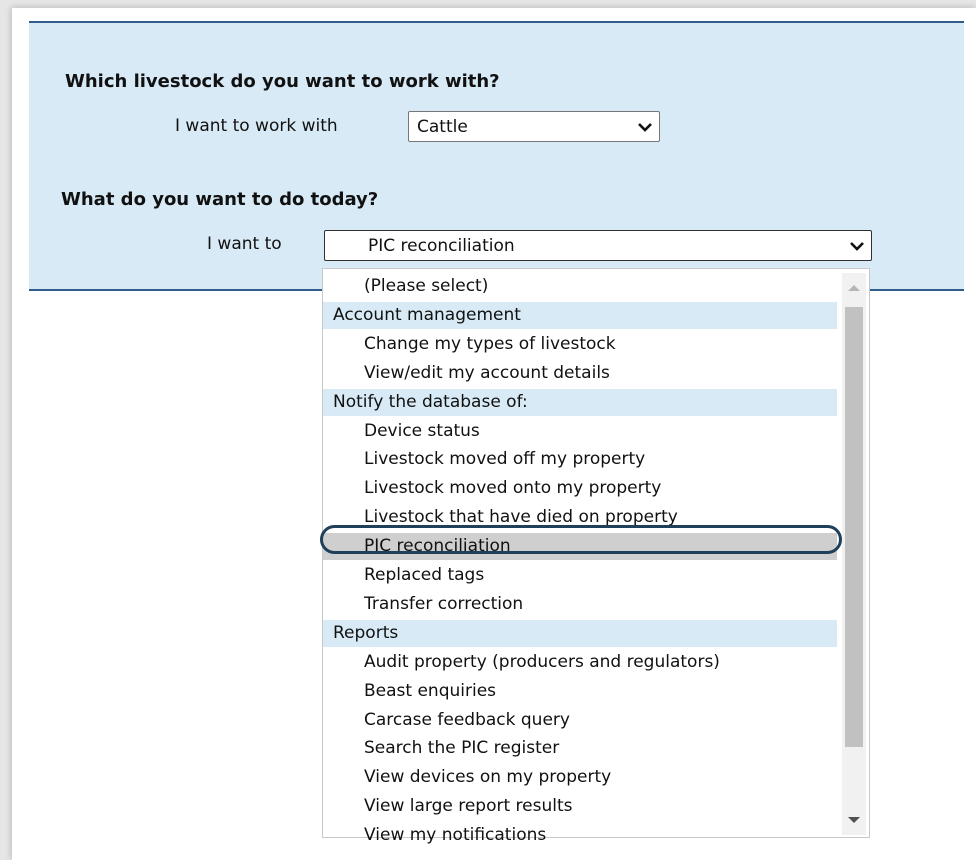  Describe the element at coordinates (580, 604) in the screenshot. I see `dropdown-option: Transfer correction` at that location.